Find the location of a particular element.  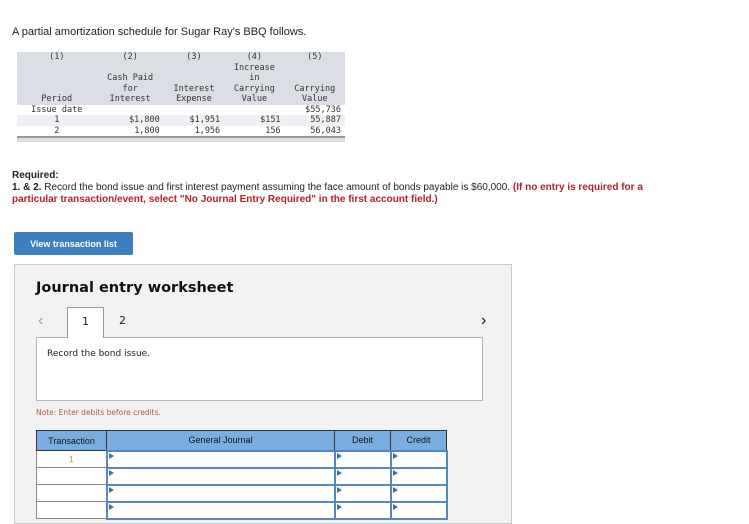

cell: 55,887 is located at coordinates (314, 120).